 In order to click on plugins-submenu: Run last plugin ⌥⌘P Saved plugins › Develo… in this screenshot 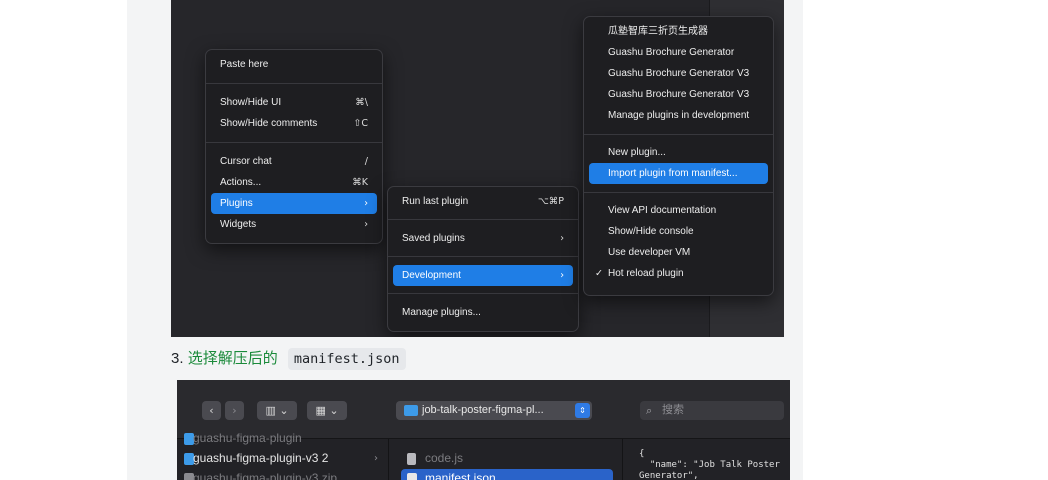, I will do `click(483, 259)`.